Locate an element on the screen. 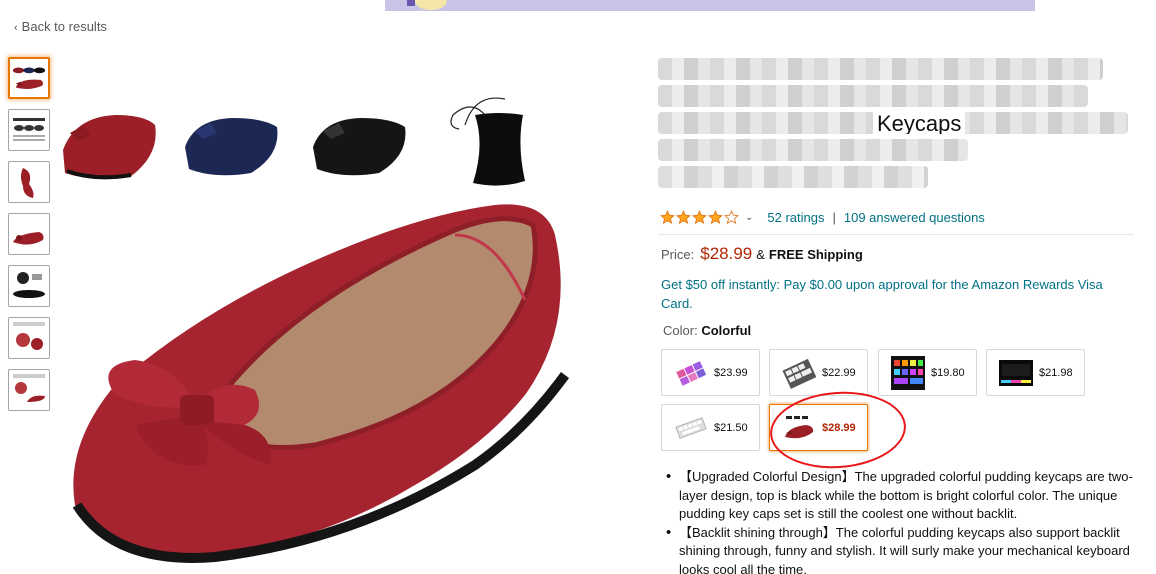 The height and width of the screenshot is (574, 1156). features-thumbnail-image is located at coordinates (29, 336).